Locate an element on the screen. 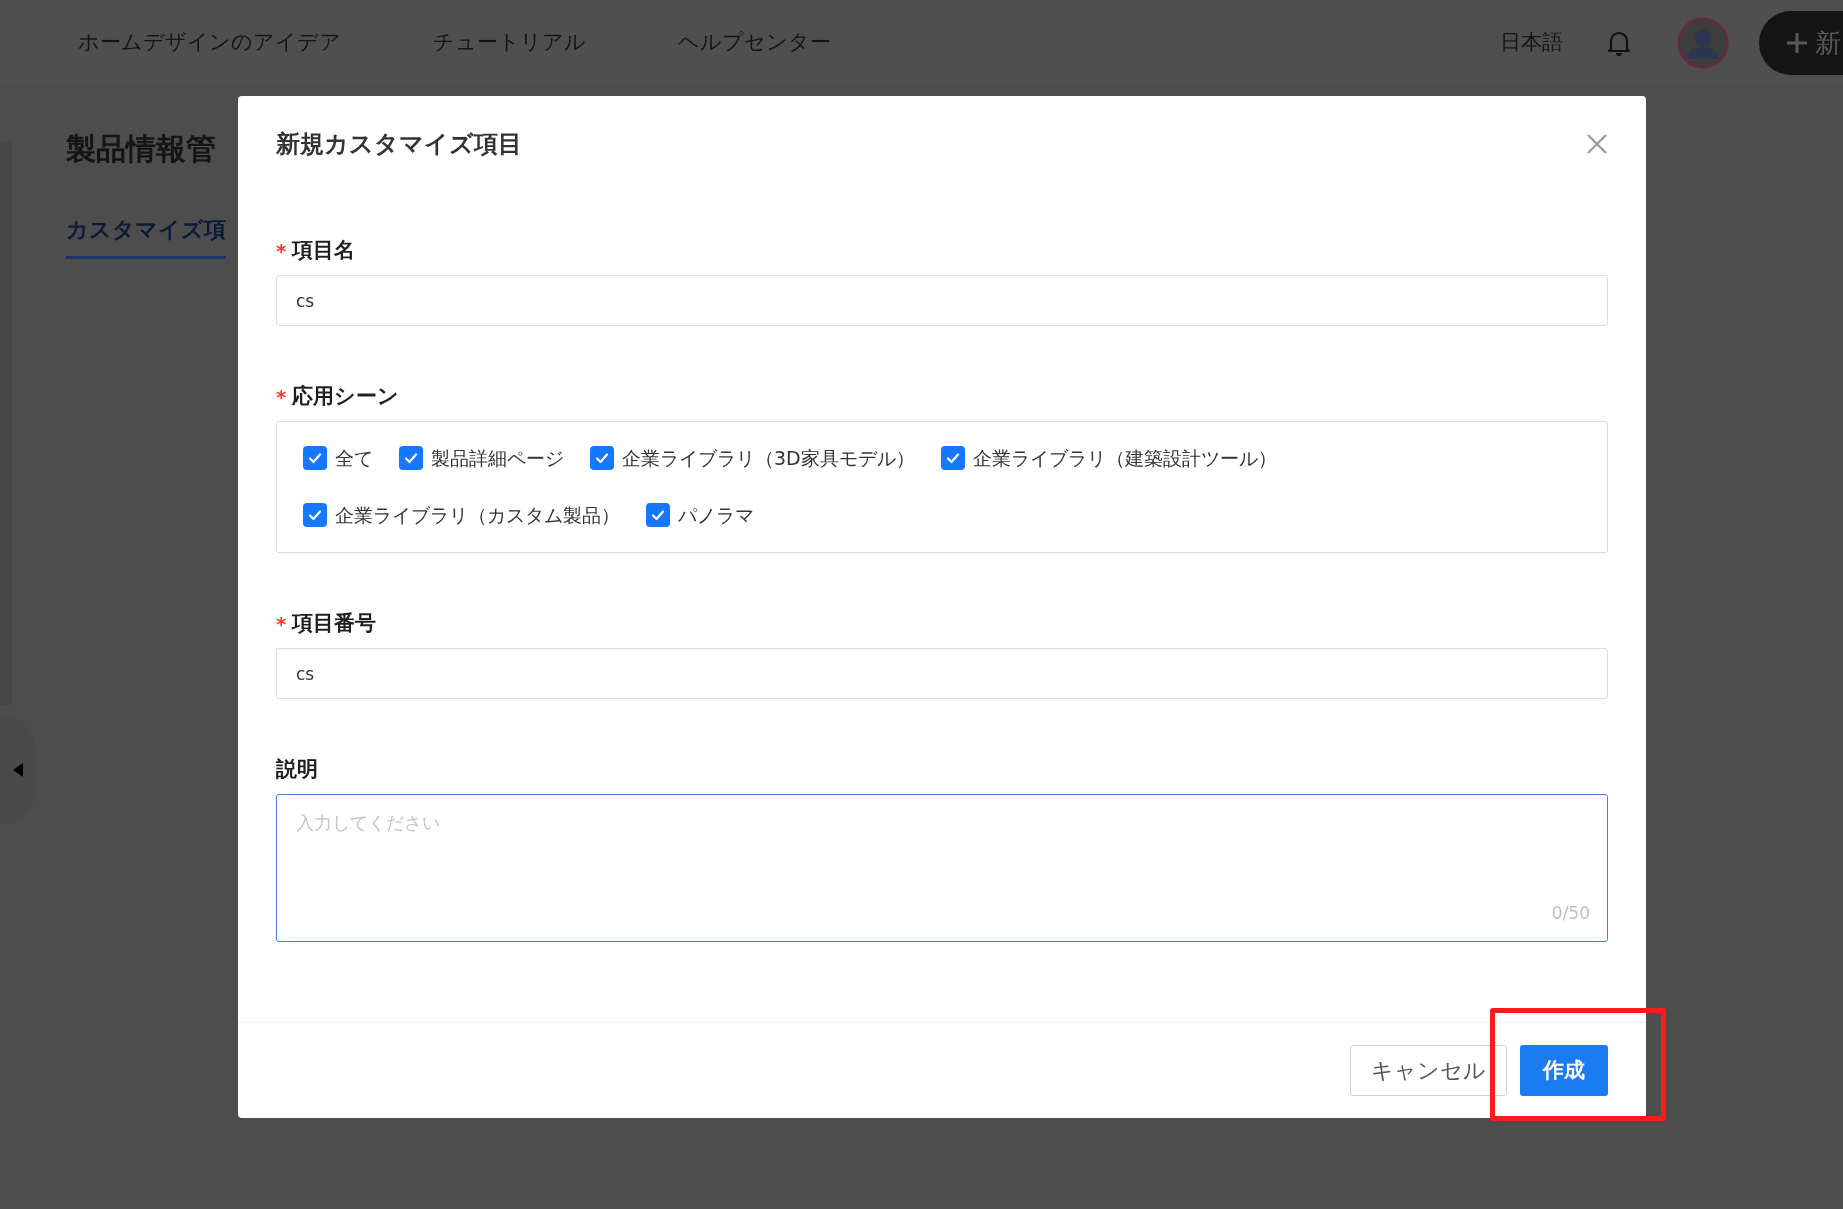 This screenshot has width=1843, height=1209. plus-icon is located at coordinates (1797, 43).